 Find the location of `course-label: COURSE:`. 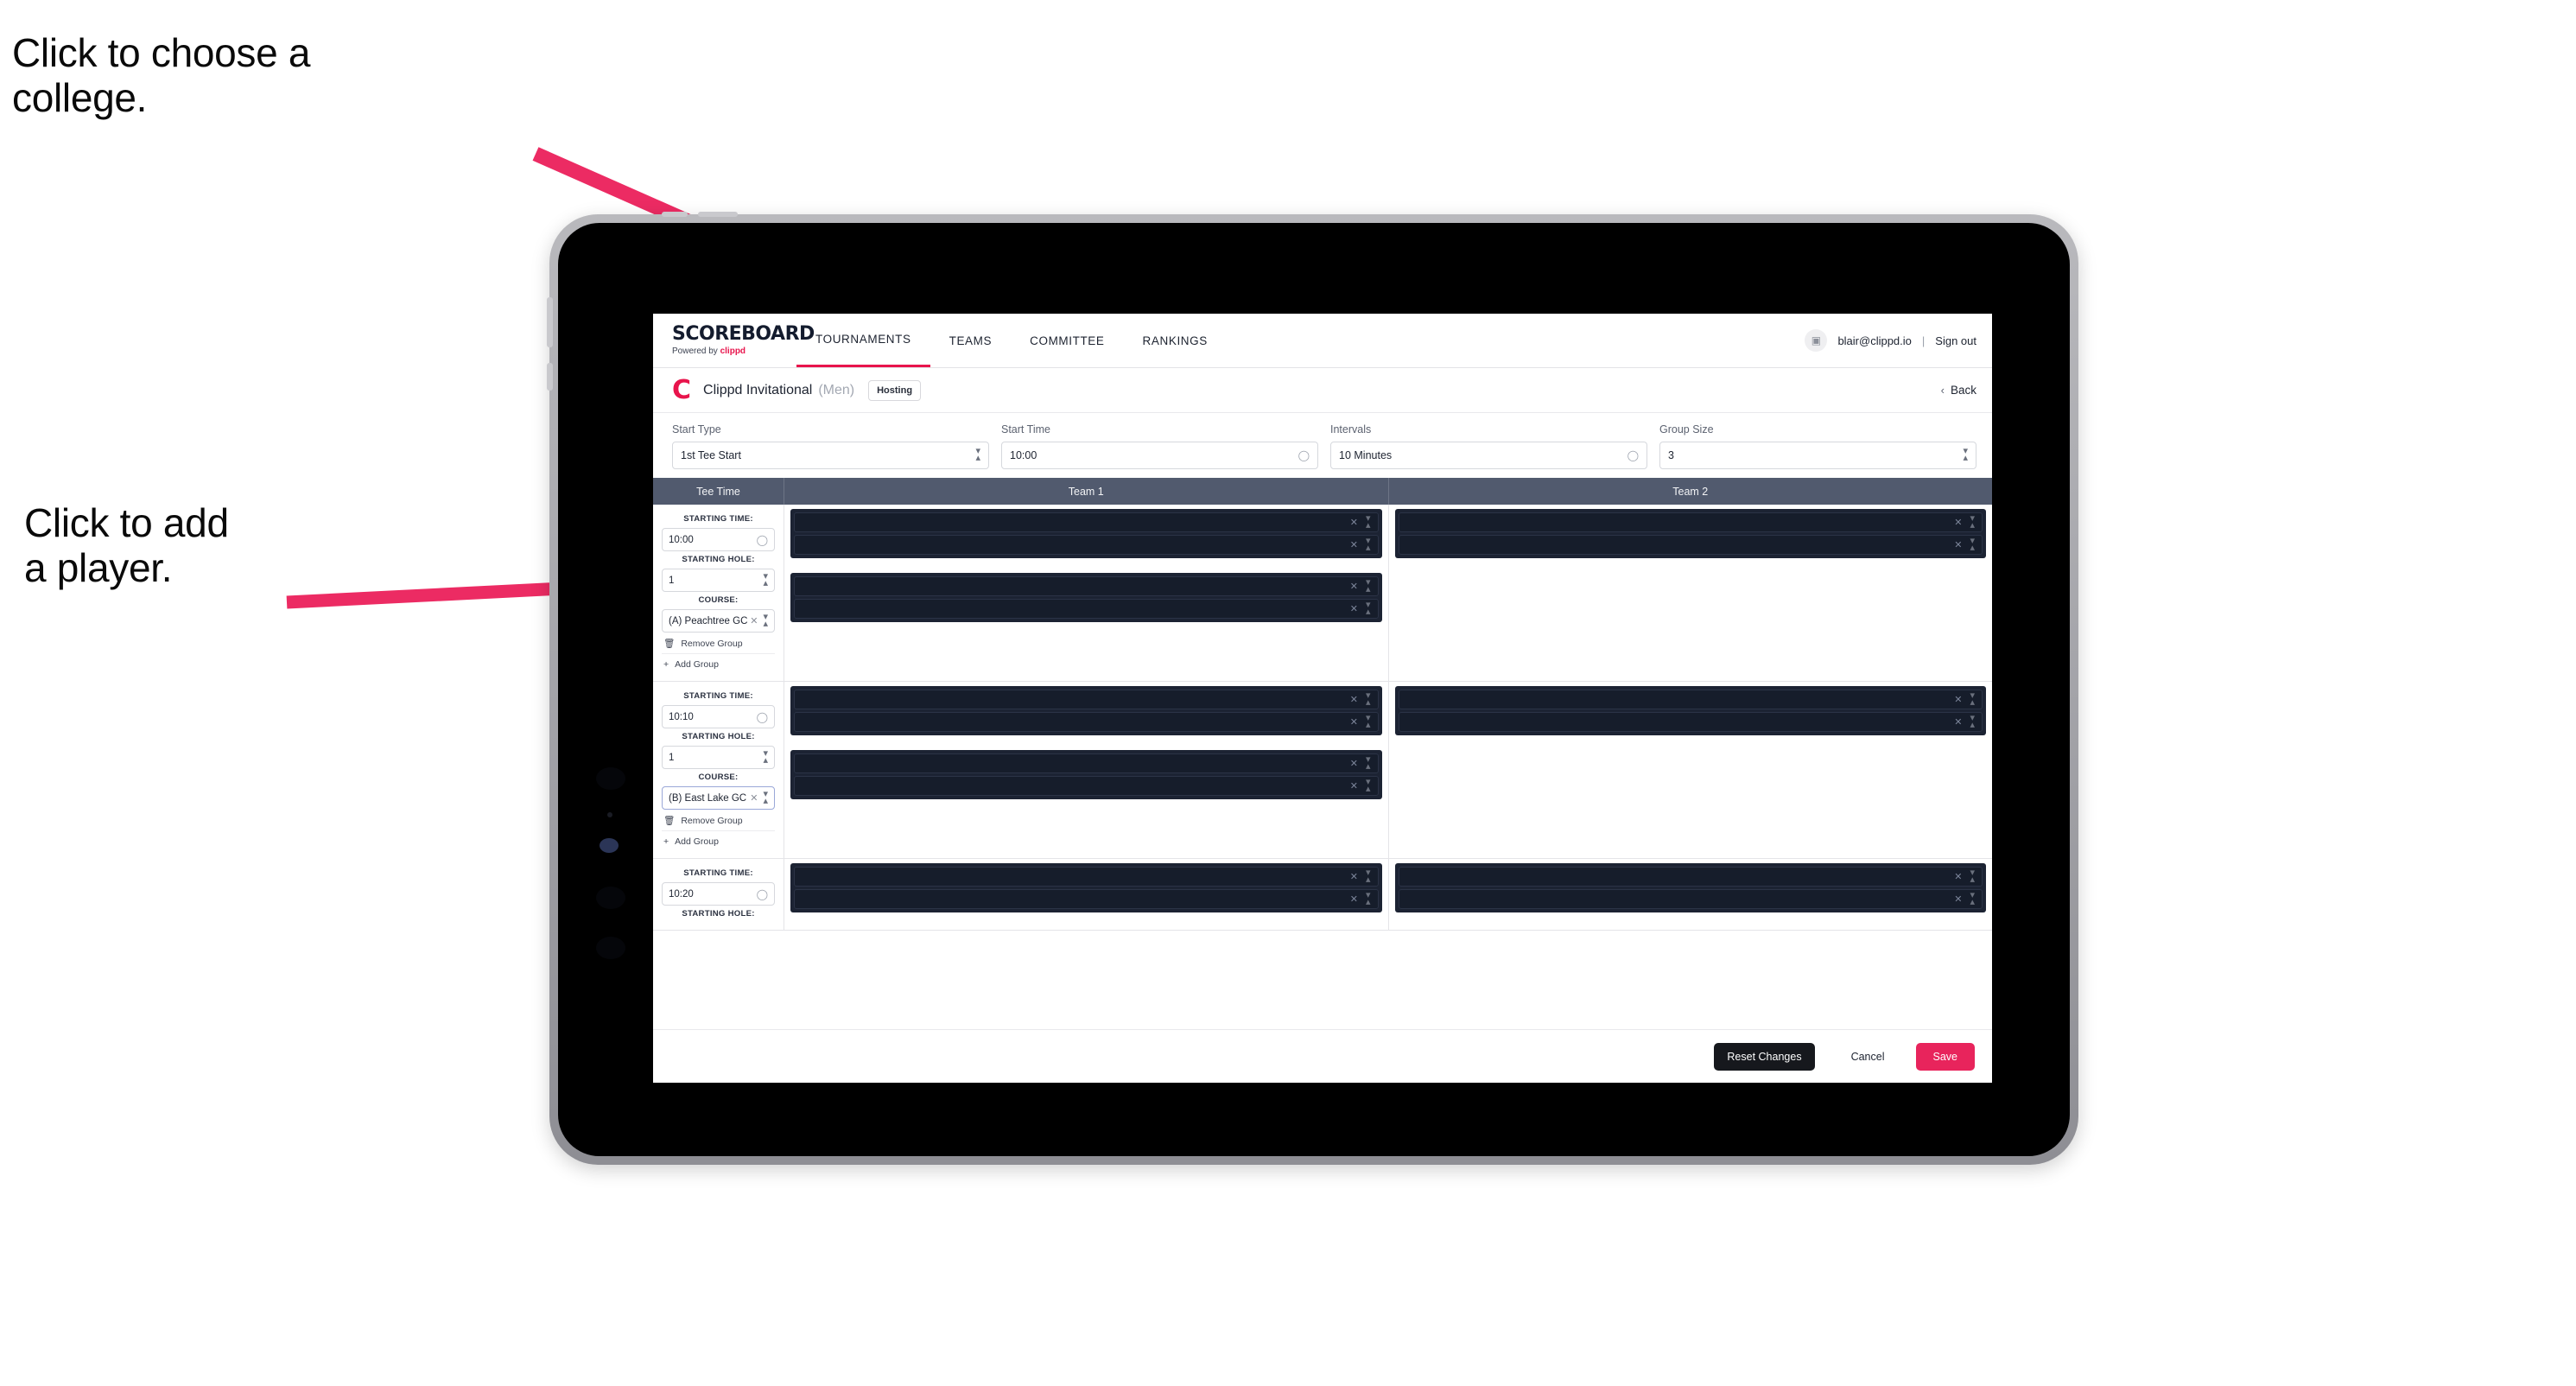

course-label: COURSE: is located at coordinates (718, 777).